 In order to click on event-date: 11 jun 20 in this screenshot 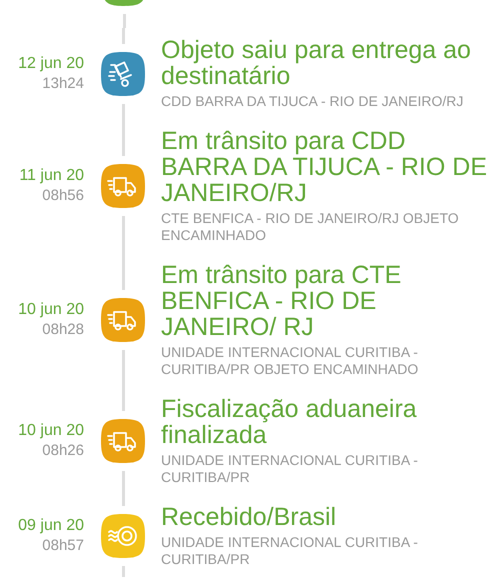, I will do `click(51, 176)`.